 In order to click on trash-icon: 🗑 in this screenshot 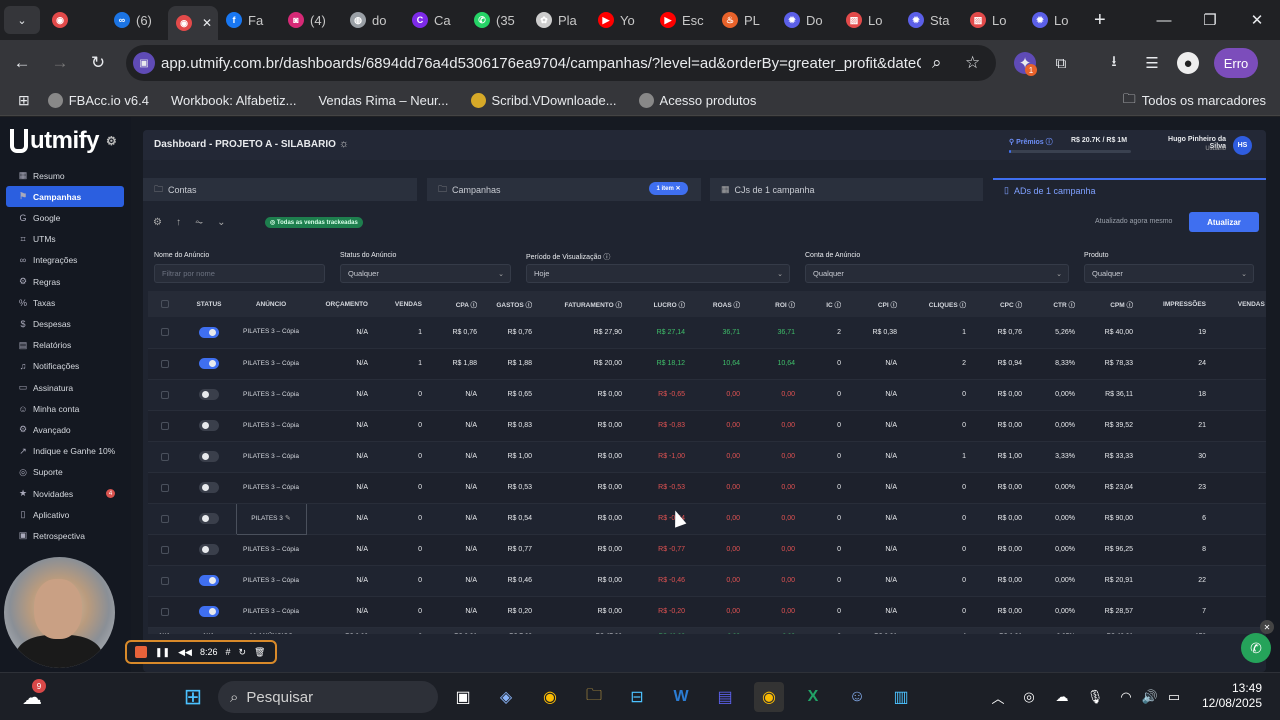, I will do `click(259, 652)`.